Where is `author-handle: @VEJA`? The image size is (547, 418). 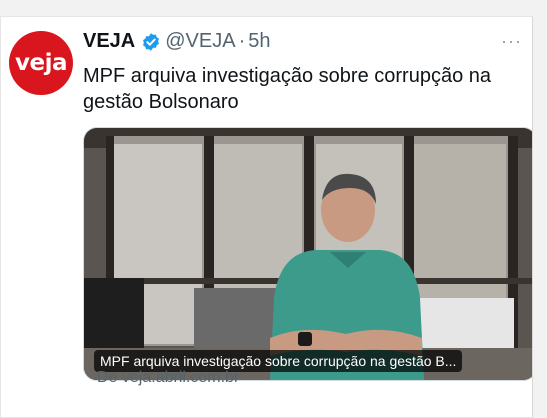 author-handle: @VEJA is located at coordinates (200, 41).